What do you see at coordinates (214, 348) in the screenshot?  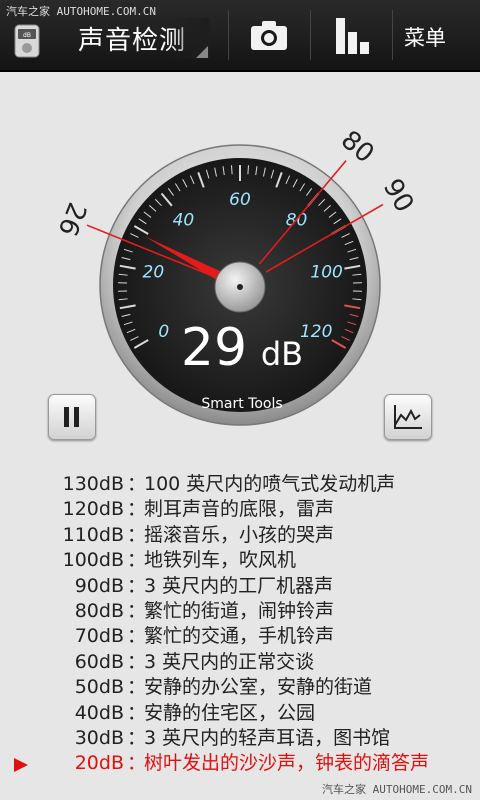 I see `gauge-reading-value: 29` at bounding box center [214, 348].